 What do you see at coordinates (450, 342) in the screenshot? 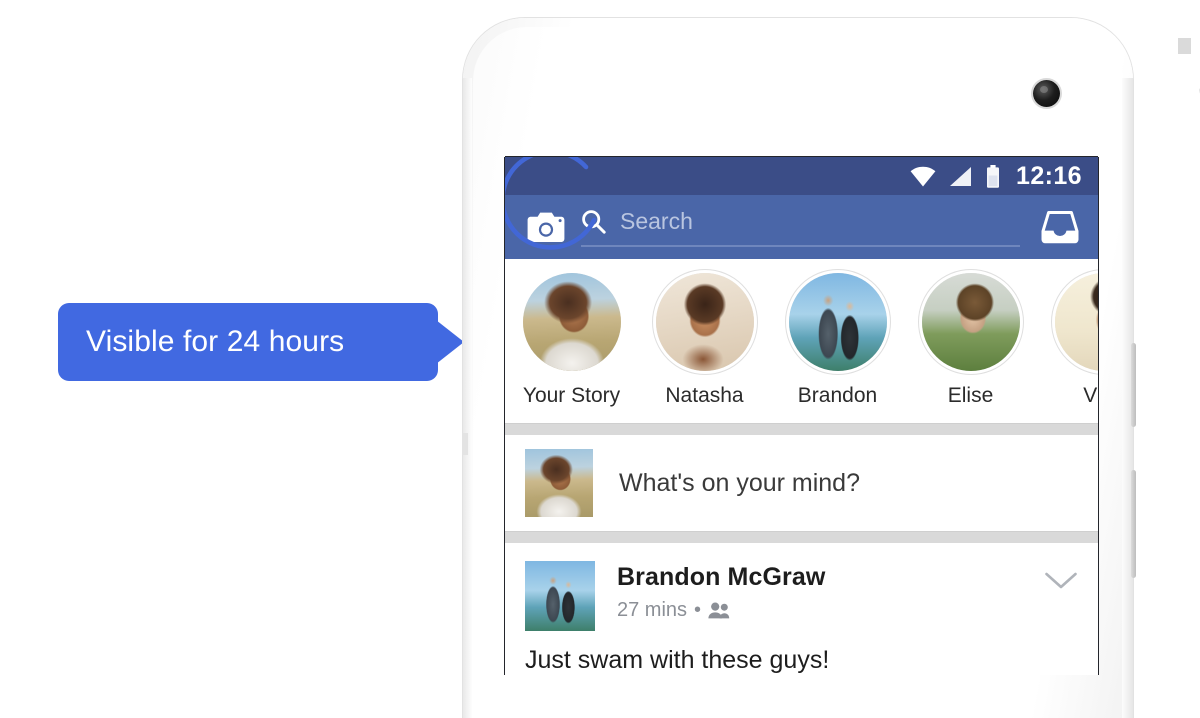
I see `callout-arrow-icon` at bounding box center [450, 342].